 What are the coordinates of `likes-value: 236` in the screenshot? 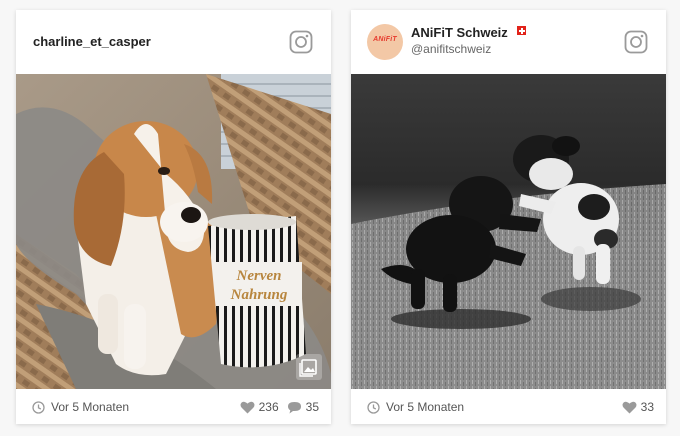 It's located at (268, 407).